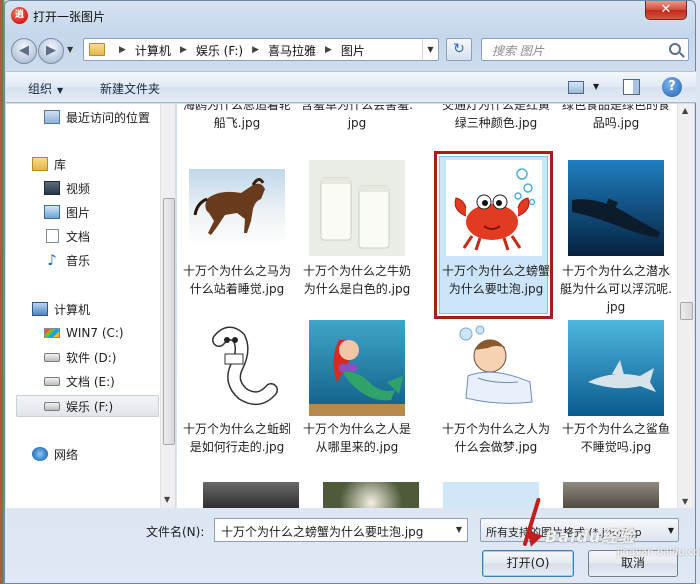 This screenshot has height=584, width=700. I want to click on nav-item-label: 软件 (D:), so click(91, 357).